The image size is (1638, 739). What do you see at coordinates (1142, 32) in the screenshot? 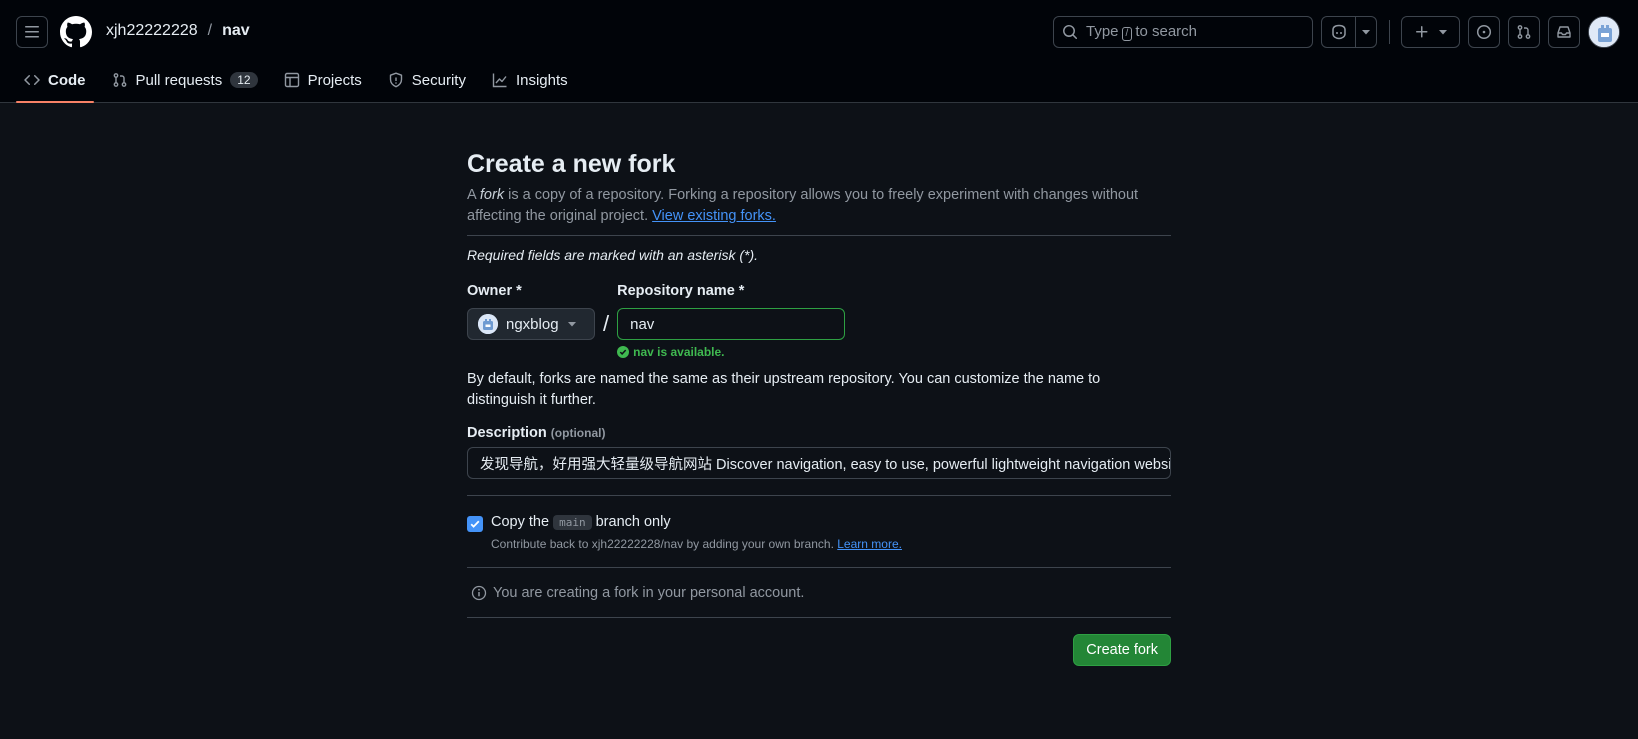
I see `search-placeholder: Type / to search` at bounding box center [1142, 32].